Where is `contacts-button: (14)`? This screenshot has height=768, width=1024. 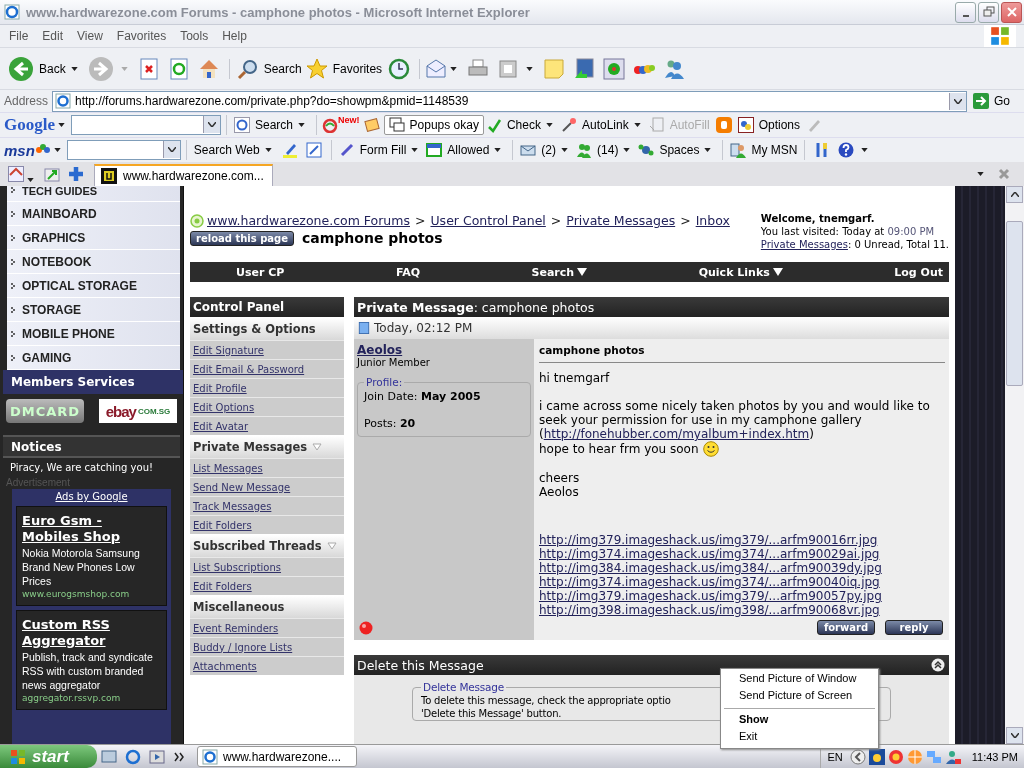 contacts-button: (14) is located at coordinates (597, 150).